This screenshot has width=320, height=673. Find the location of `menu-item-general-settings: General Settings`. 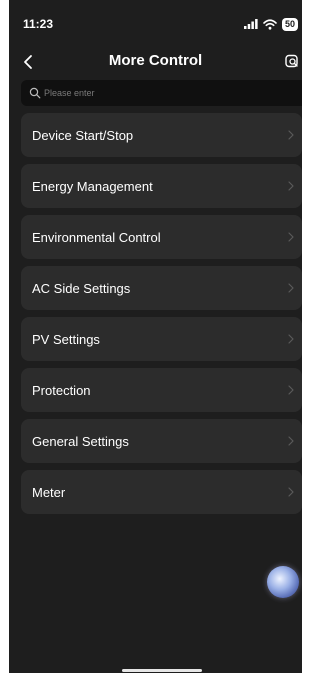

menu-item-general-settings: General Settings is located at coordinates (161, 441).